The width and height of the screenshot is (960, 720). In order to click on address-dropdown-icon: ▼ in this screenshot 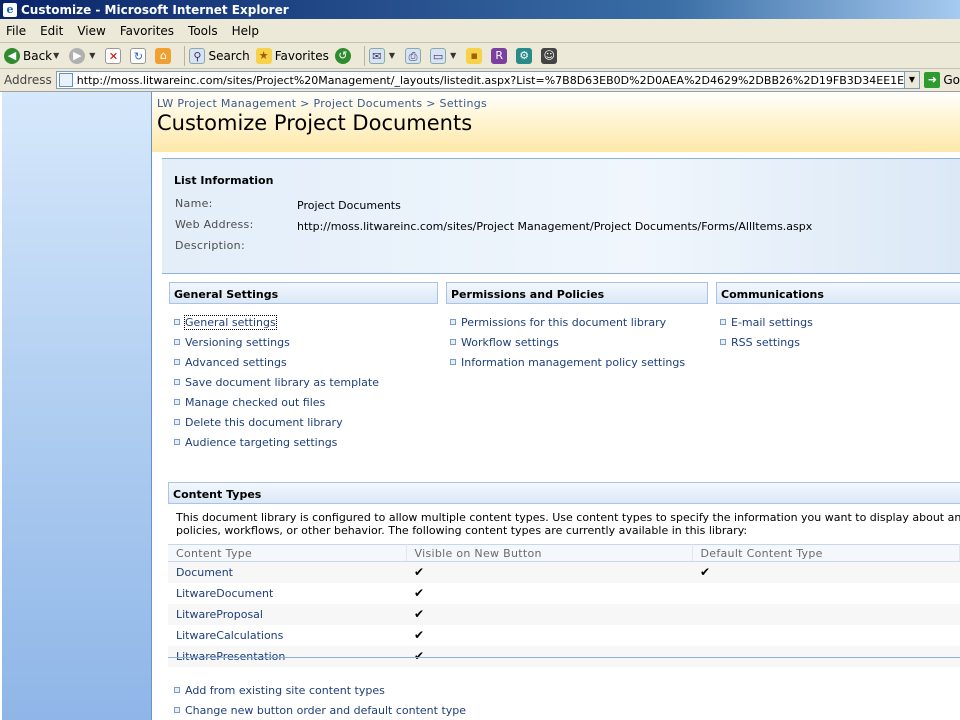, I will do `click(912, 80)`.